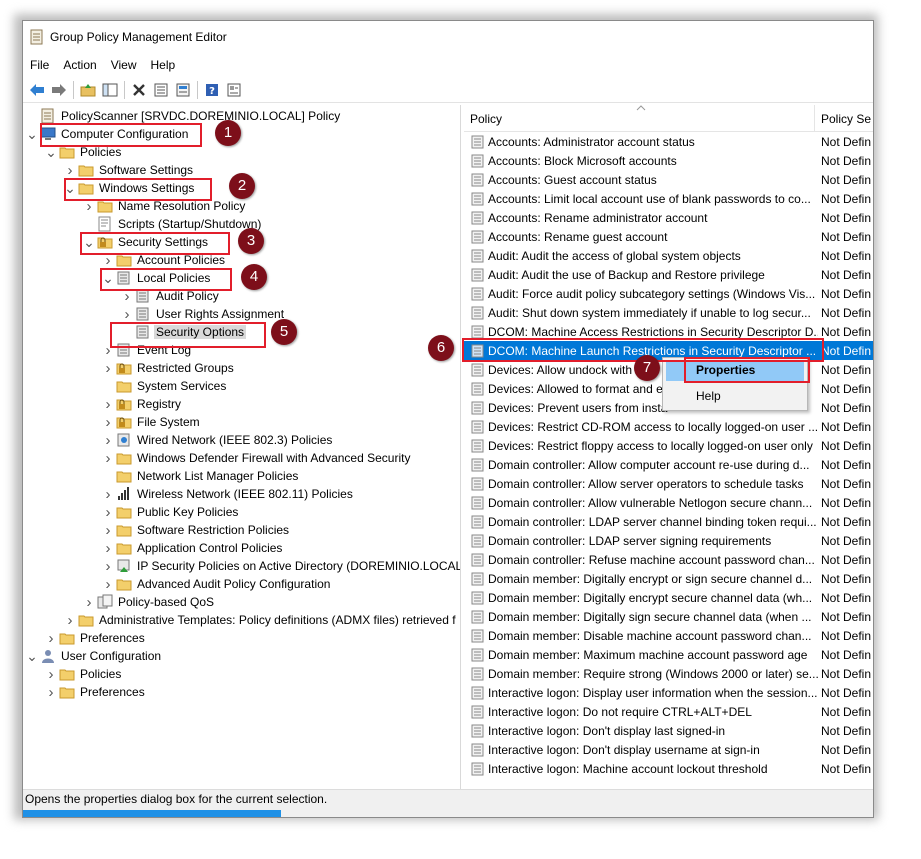 This screenshot has height=859, width=921. What do you see at coordinates (163, 65) in the screenshot?
I see `menu-help: Help` at bounding box center [163, 65].